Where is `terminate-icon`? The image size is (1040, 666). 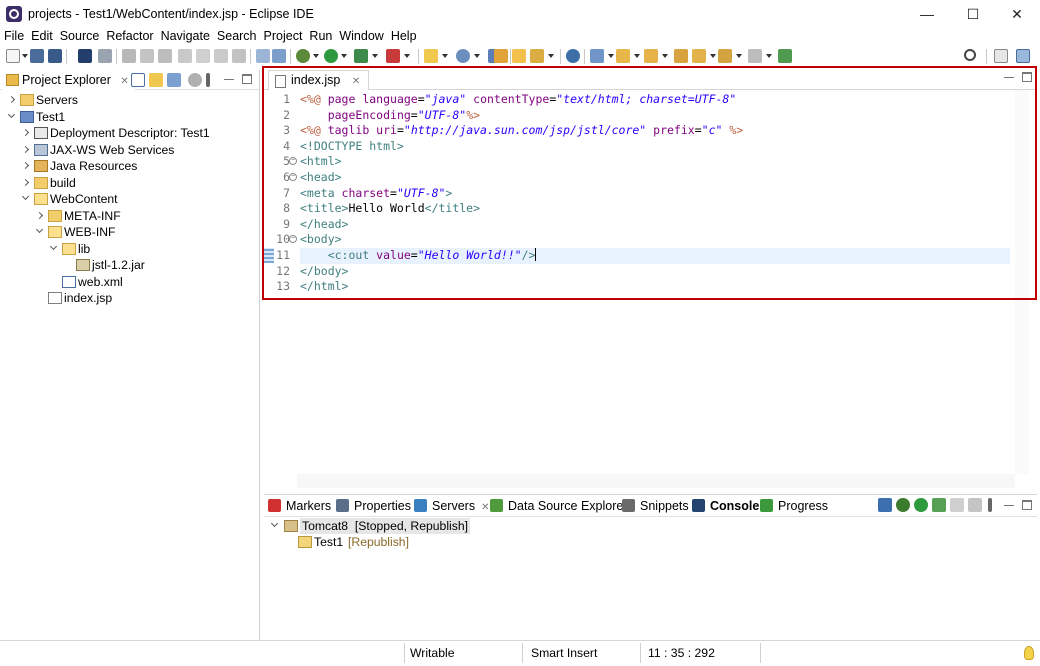 terminate-icon is located at coordinates (165, 56).